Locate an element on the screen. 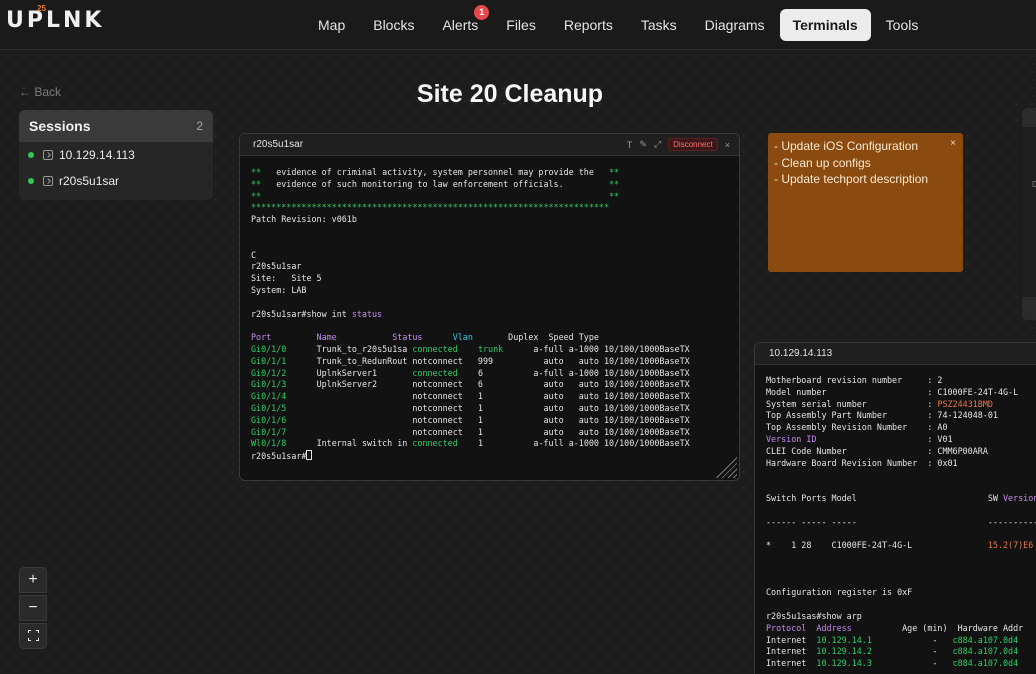  terminal-text: Trunk_to_r20s5u1sa is located at coordinates (364, 348).